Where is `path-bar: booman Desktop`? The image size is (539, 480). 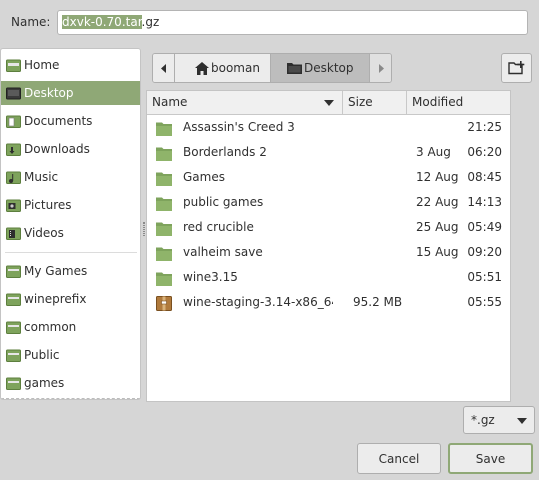
path-bar: booman Desktop is located at coordinates (272, 68).